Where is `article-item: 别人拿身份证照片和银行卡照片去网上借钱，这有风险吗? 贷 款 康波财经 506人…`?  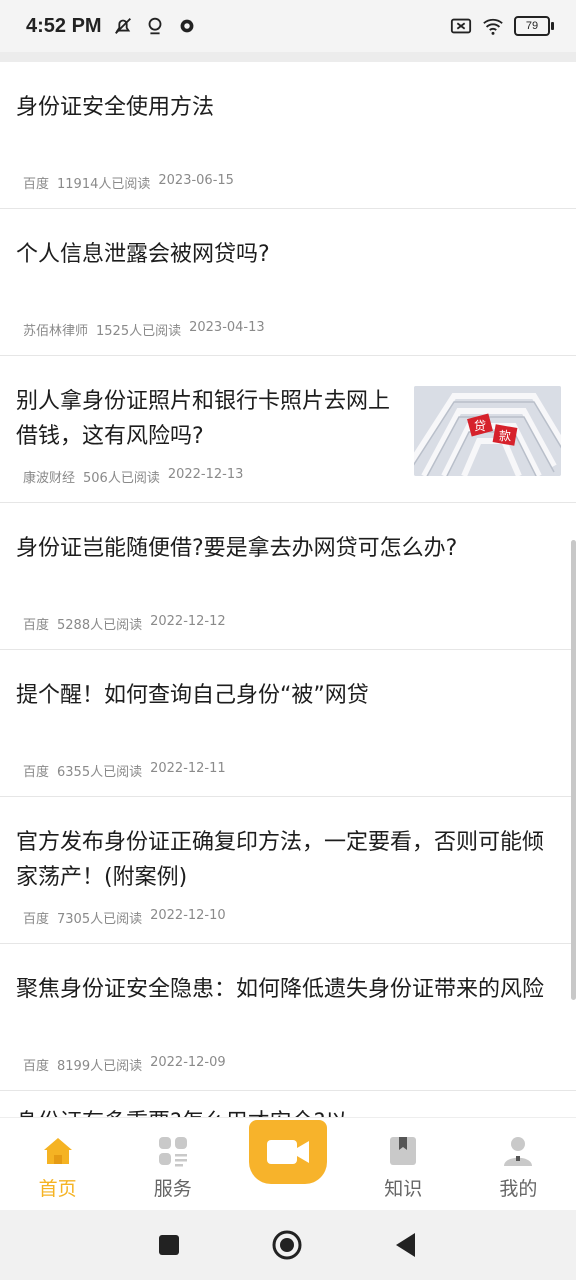
article-item: 别人拿身份证照片和银行卡照片去网上借钱，这有风险吗? 贷 款 康波财经 506人… is located at coordinates (288, 429).